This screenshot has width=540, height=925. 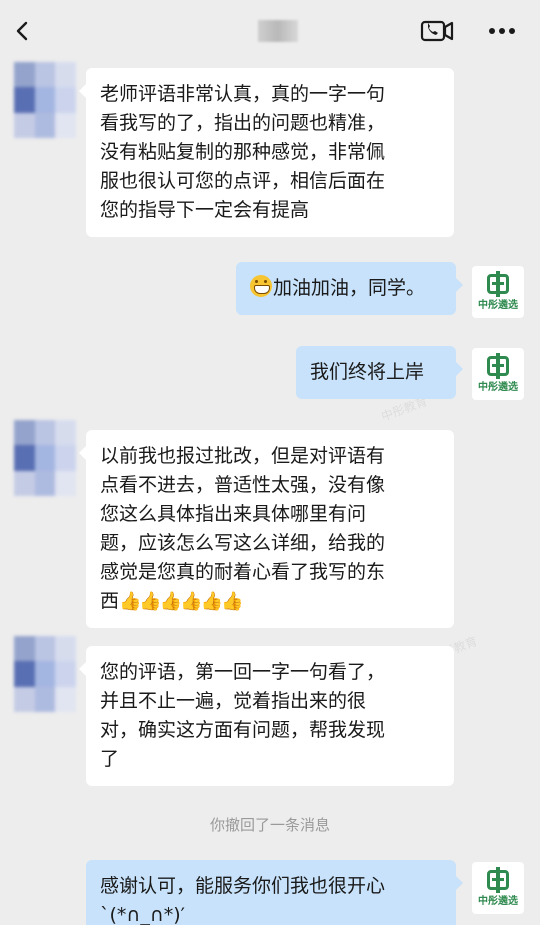 I want to click on message-line: 感觉是您真的耐着心看了我写的东, so click(x=243, y=572).